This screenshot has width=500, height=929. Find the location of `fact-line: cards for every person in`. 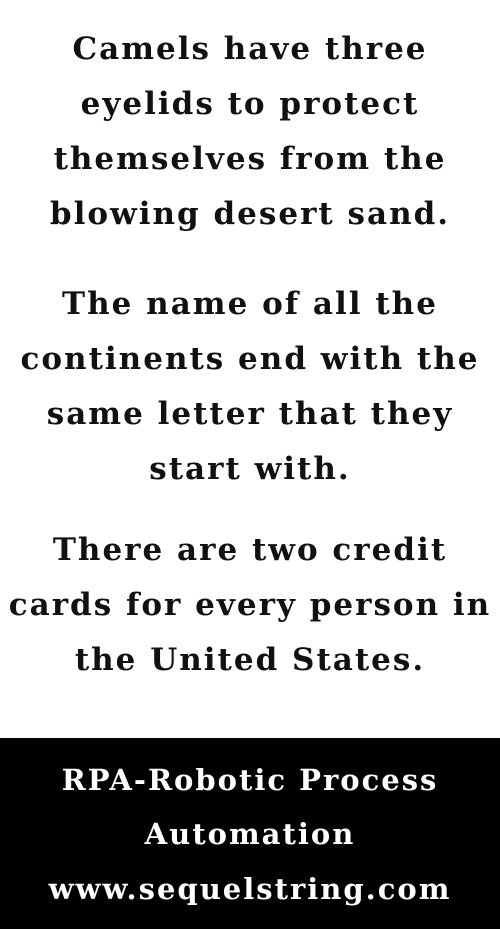

fact-line: cards for every person in is located at coordinates (250, 605).